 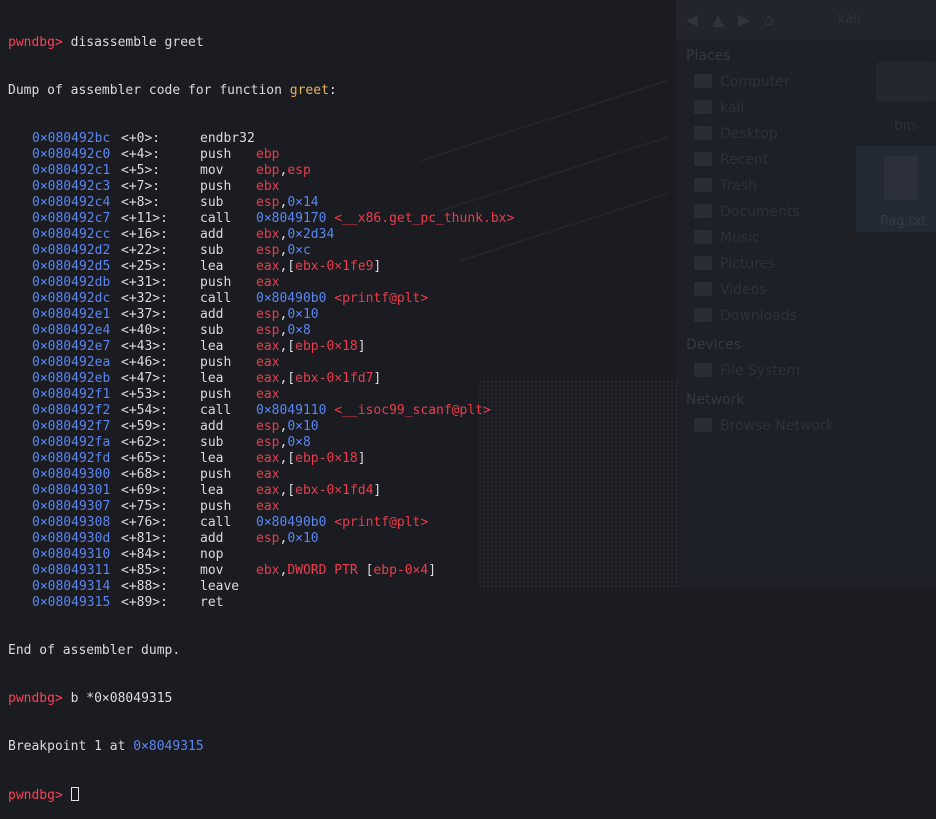 I want to click on instruction-line: 0×080492d5 <+25>: lea eax,[ebx-0×1fe9], so click(x=472, y=267).